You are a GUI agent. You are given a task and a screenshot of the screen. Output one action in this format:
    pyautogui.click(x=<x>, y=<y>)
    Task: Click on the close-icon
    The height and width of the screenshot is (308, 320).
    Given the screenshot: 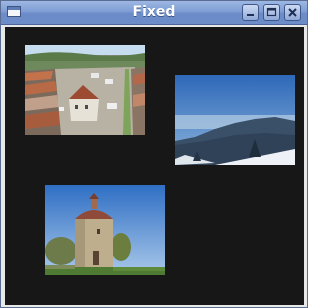 What is the action you would take?
    pyautogui.click(x=292, y=12)
    